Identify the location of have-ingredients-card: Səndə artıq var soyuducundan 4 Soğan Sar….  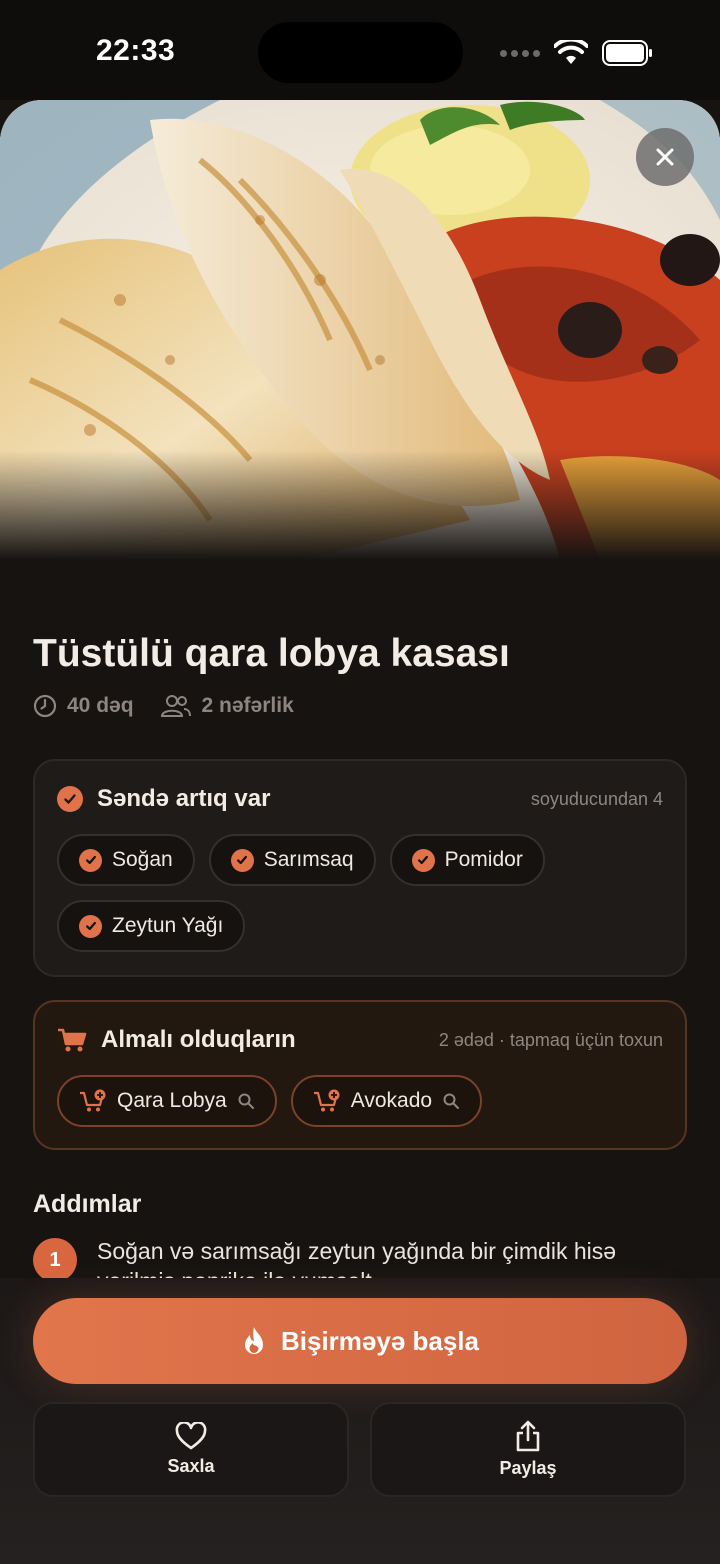
(360, 868).